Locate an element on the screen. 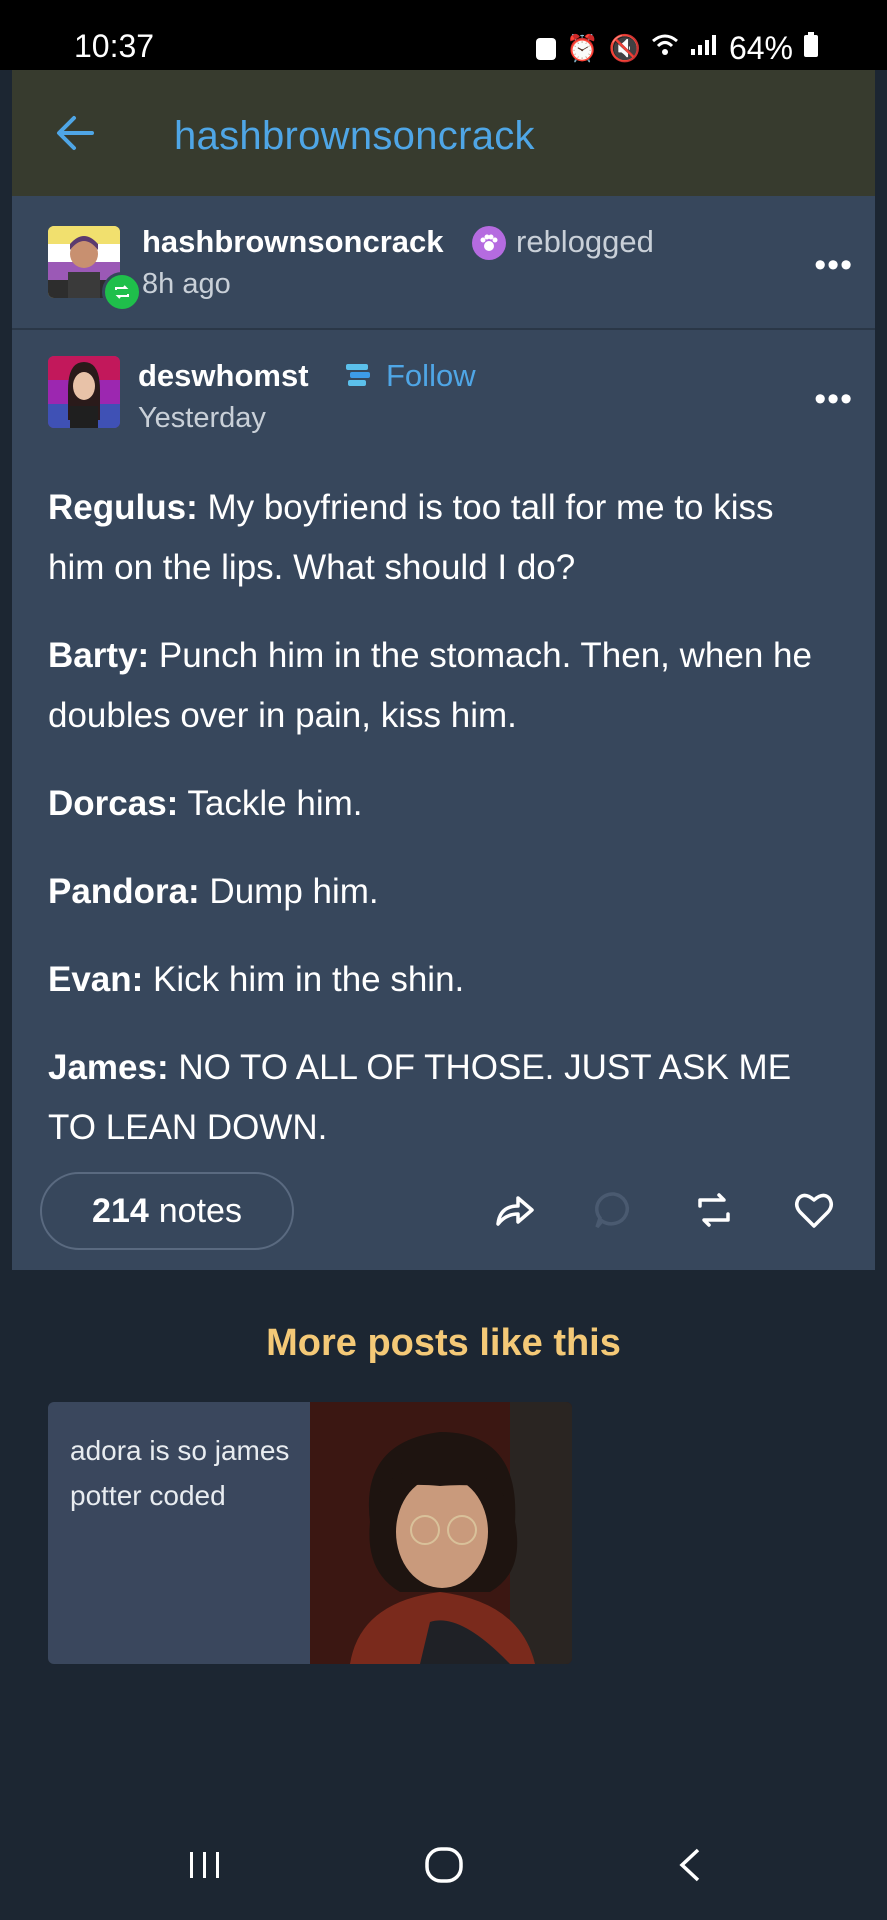 Image resolution: width=887 pixels, height=1920 pixels. notes-button: 214 notes is located at coordinates (167, 1211).